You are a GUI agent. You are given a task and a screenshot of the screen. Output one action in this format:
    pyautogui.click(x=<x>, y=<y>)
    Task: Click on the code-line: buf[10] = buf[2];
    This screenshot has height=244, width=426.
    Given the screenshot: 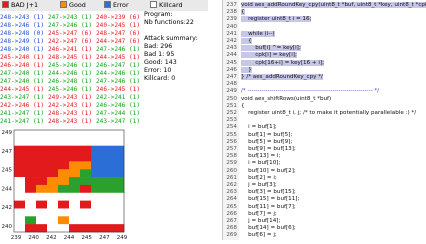 What is the action you would take?
    pyautogui.click(x=268, y=171)
    